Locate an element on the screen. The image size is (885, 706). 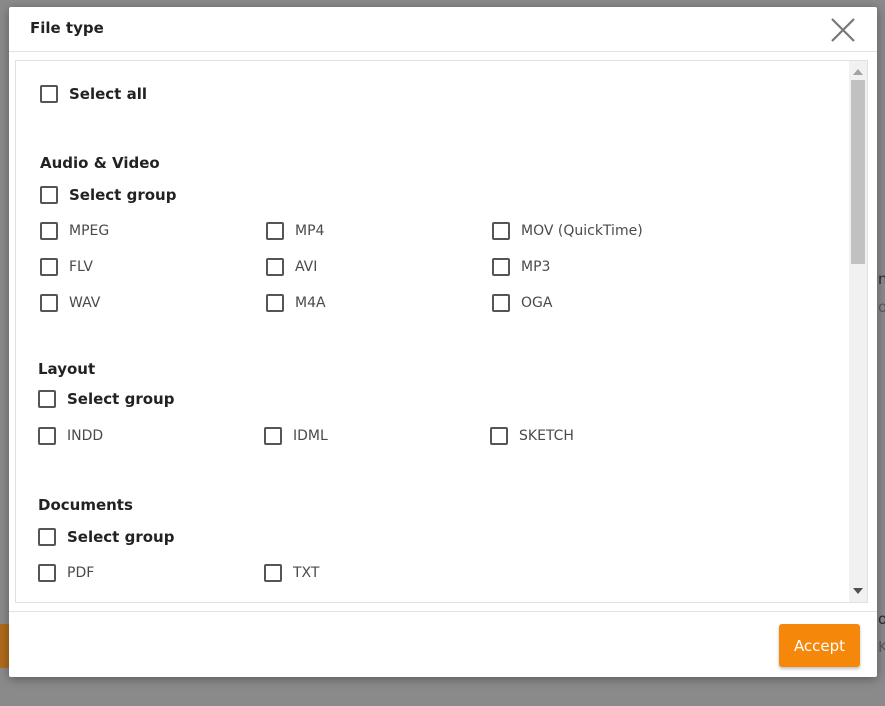
option-label: MPEG is located at coordinates (89, 231).